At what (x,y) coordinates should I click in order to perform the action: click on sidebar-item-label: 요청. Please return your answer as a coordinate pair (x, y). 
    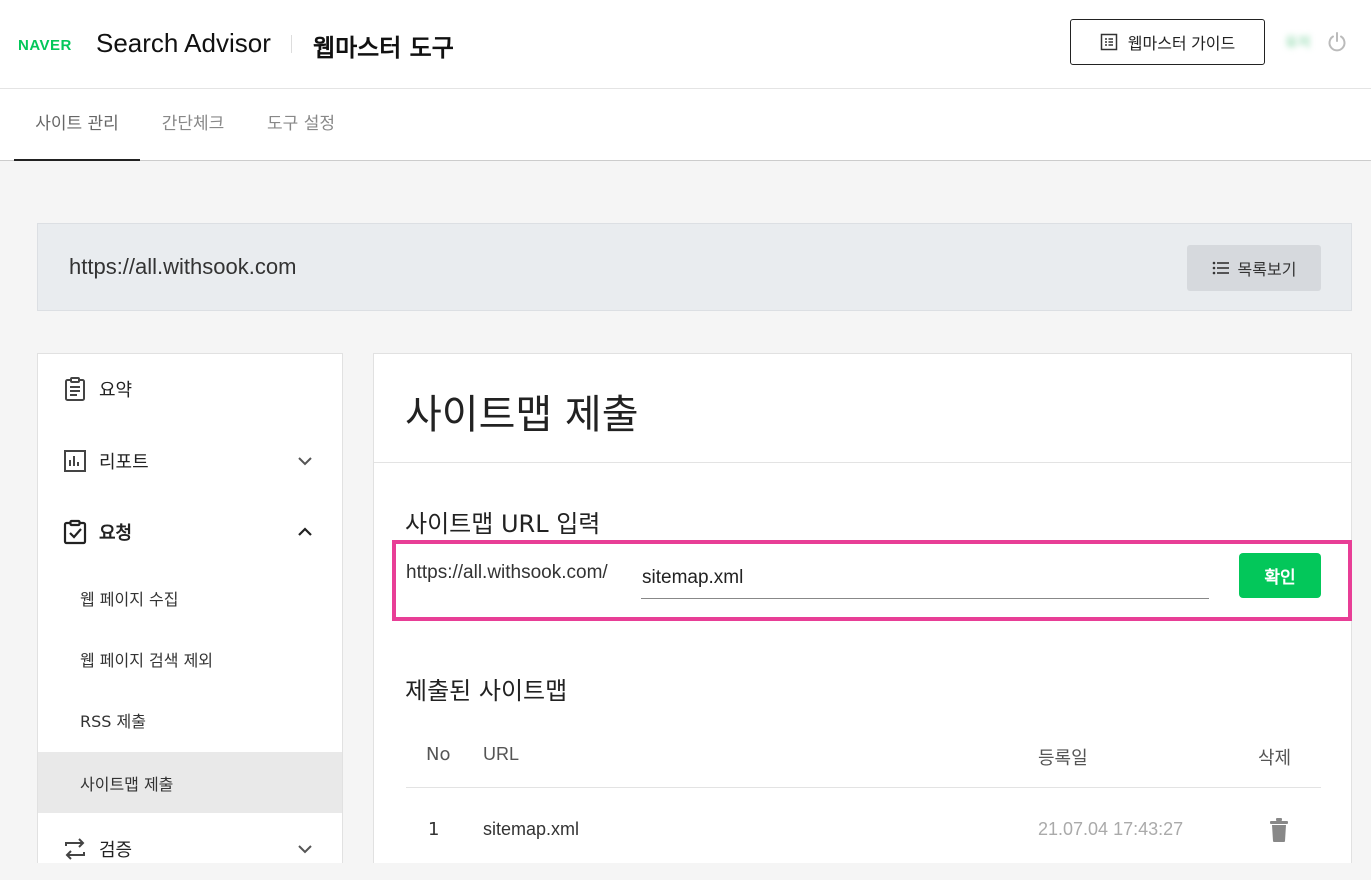
    Looking at the image, I should click on (116, 533).